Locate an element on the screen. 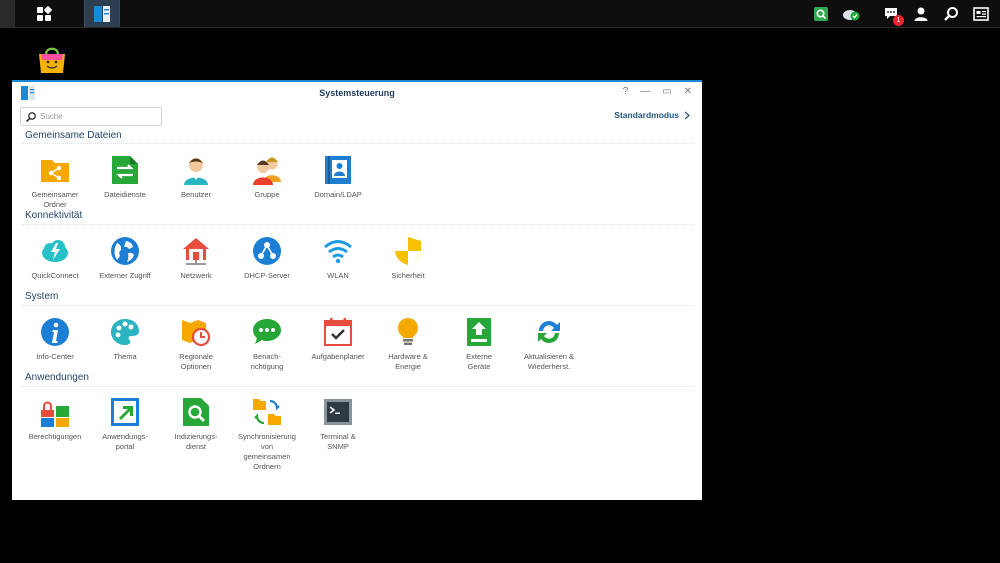  notification-icon is located at coordinates (267, 331).